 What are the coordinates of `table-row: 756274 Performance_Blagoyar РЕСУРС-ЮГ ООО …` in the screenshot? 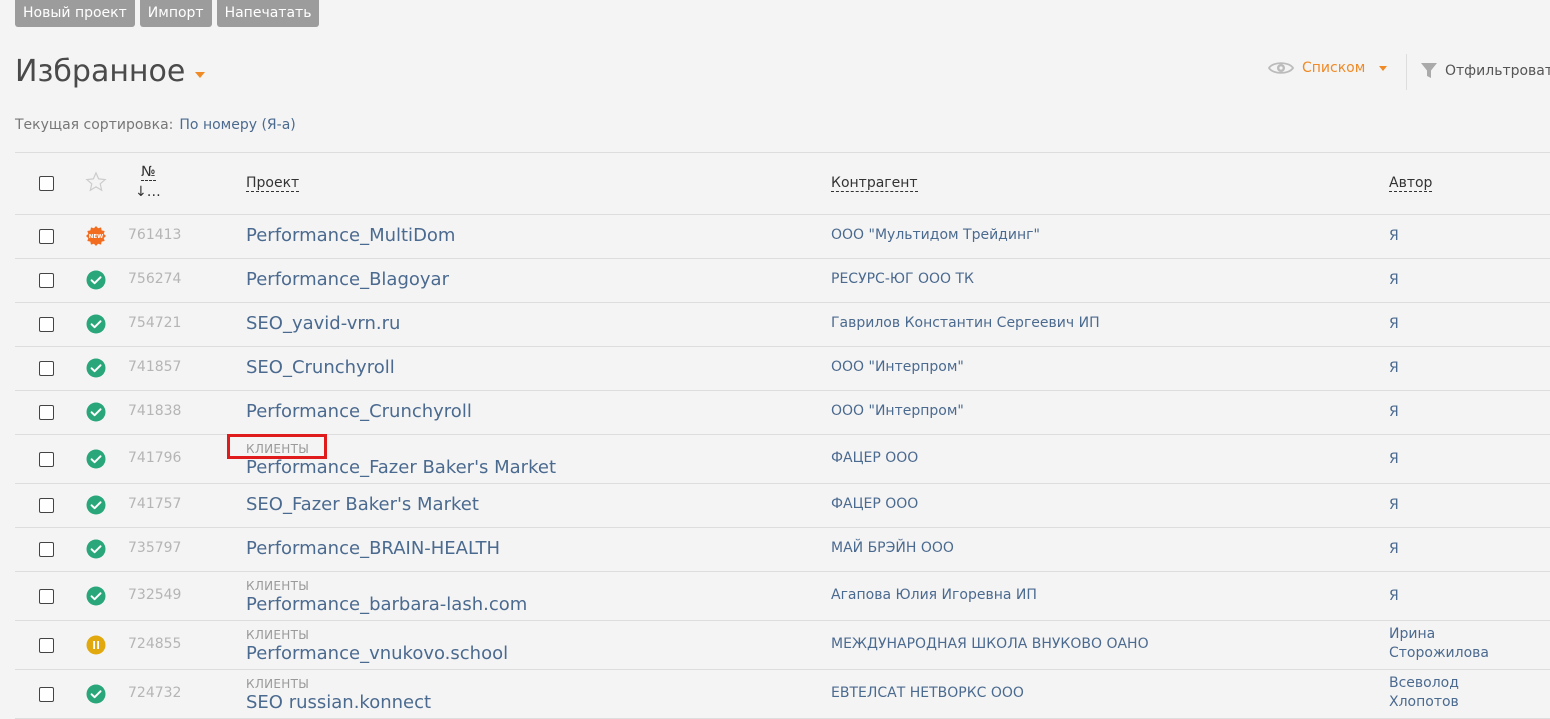 It's located at (782, 281).